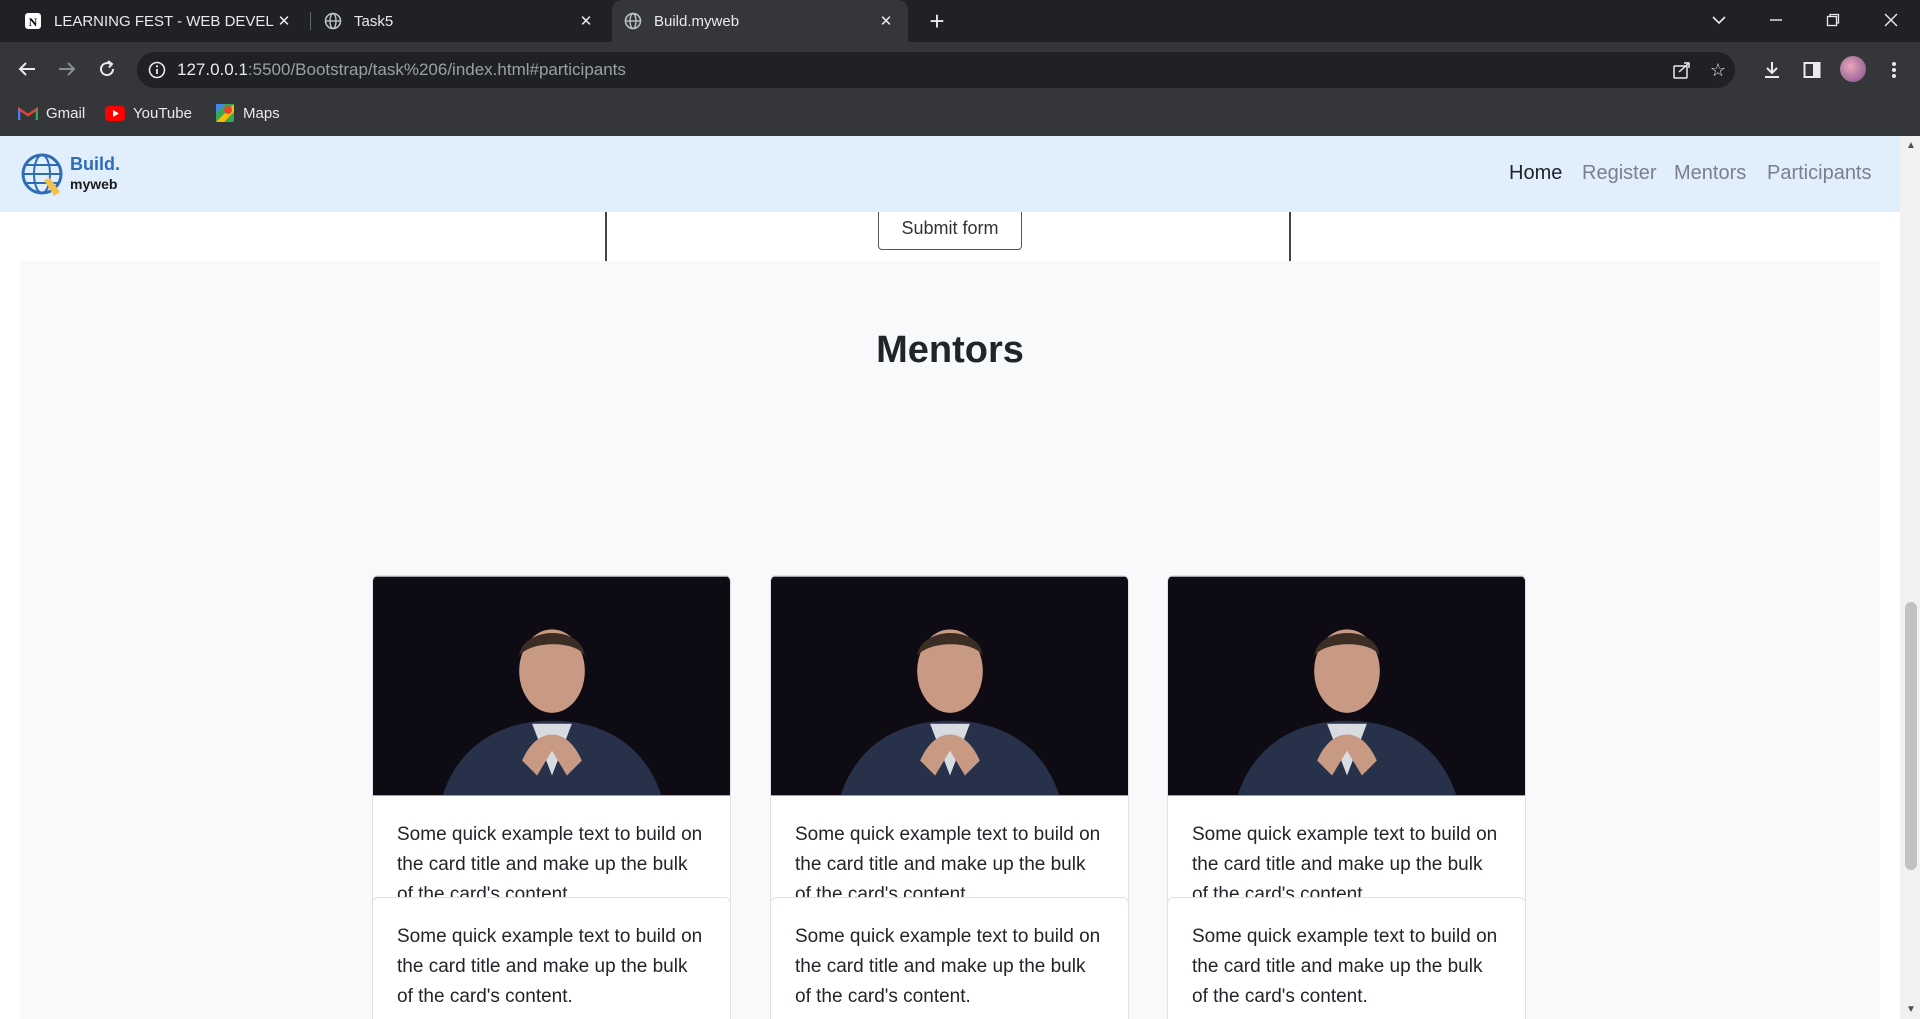 The width and height of the screenshot is (1920, 1019). Describe the element at coordinates (1894, 70) in the screenshot. I see `menu-icon` at that location.